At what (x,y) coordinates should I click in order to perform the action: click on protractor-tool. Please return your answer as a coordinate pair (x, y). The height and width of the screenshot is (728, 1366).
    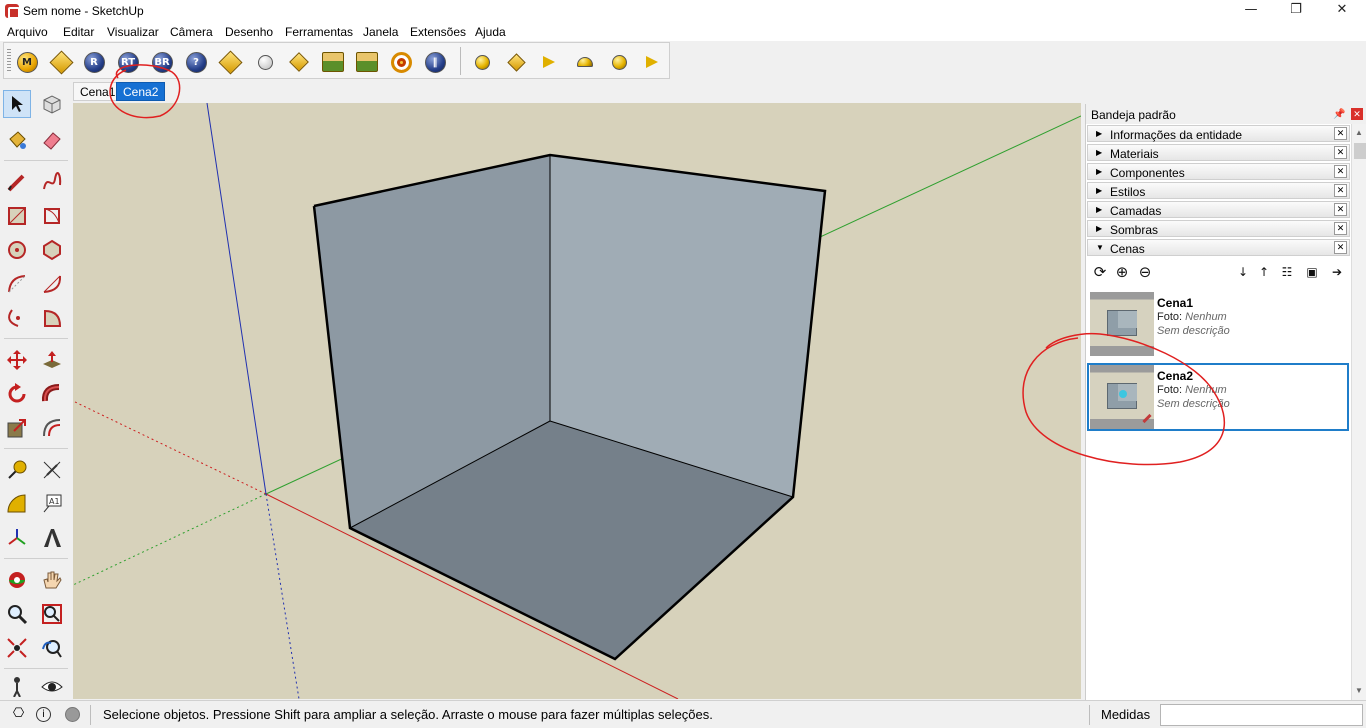
    Looking at the image, I should click on (17, 504).